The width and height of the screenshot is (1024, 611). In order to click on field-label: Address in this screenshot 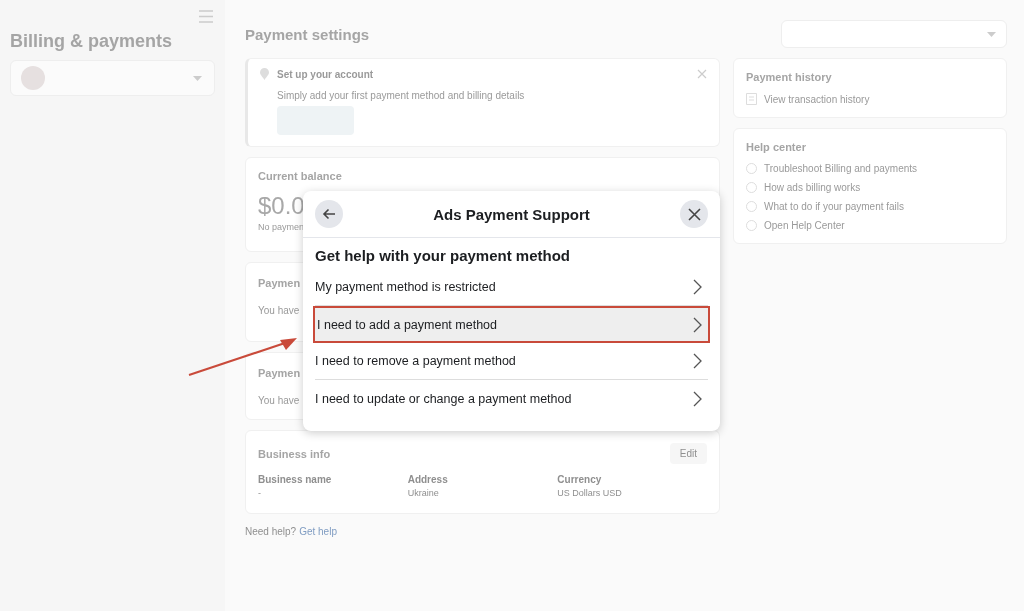, I will do `click(427, 479)`.